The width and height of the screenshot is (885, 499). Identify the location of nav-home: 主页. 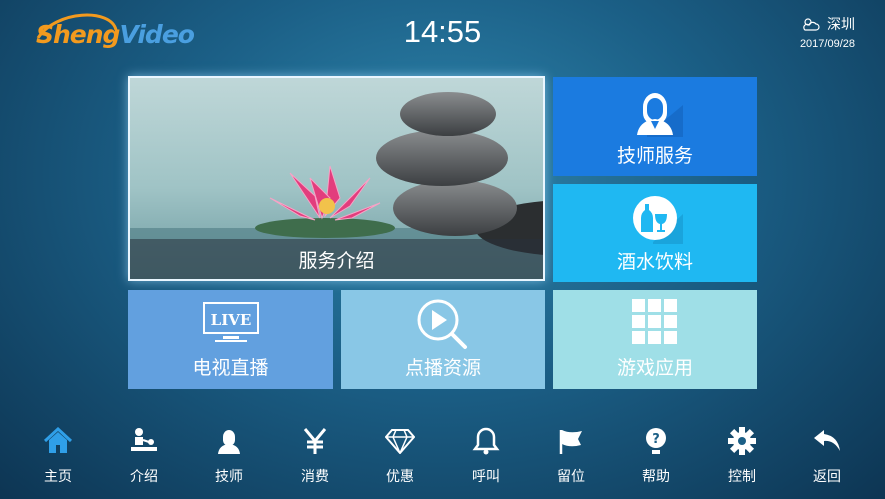
(58, 455).